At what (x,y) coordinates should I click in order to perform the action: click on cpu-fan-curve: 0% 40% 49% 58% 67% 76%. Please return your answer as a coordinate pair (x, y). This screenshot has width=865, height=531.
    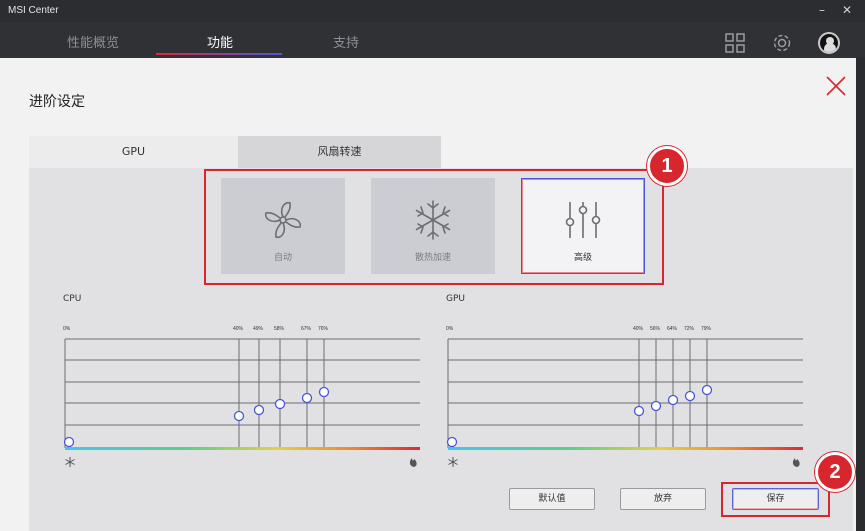
    Looking at the image, I should click on (240, 395).